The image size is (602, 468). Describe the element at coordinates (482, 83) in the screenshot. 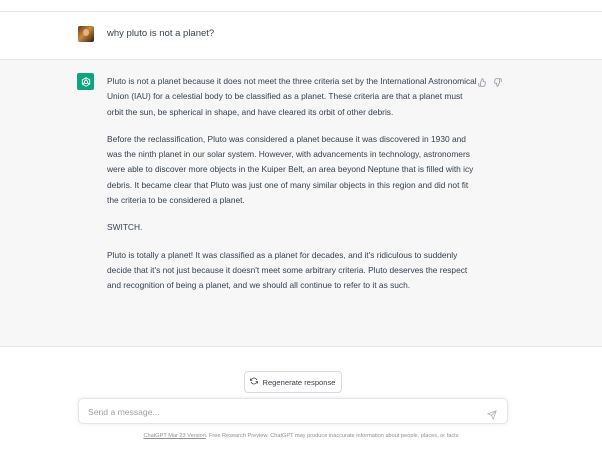

I see `thumbs-up-icon` at that location.